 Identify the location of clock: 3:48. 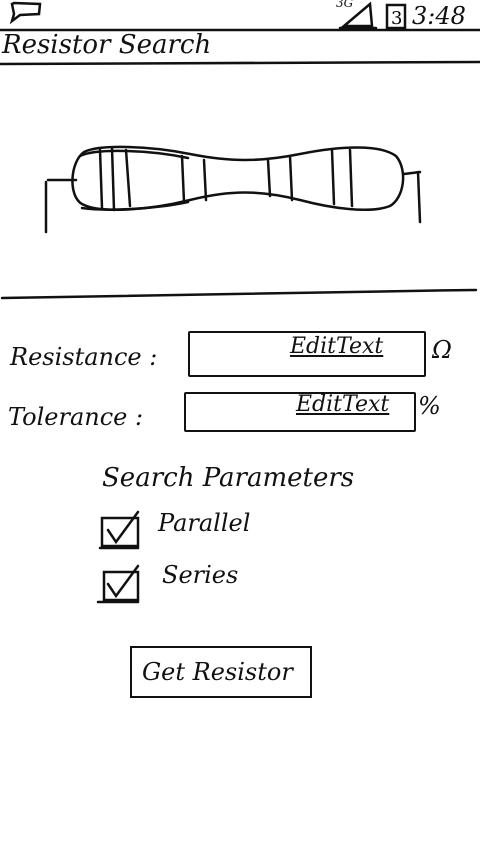
(439, 16).